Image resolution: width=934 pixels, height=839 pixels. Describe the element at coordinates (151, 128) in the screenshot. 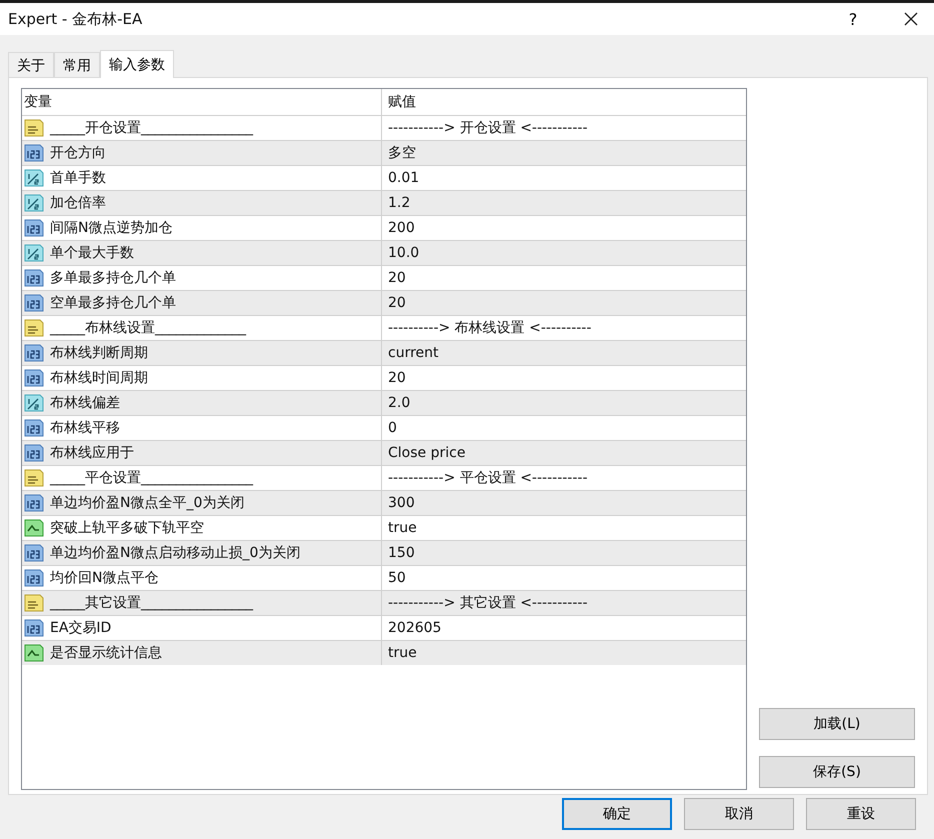

I see `parameter-name: _____开仓设置________________` at that location.